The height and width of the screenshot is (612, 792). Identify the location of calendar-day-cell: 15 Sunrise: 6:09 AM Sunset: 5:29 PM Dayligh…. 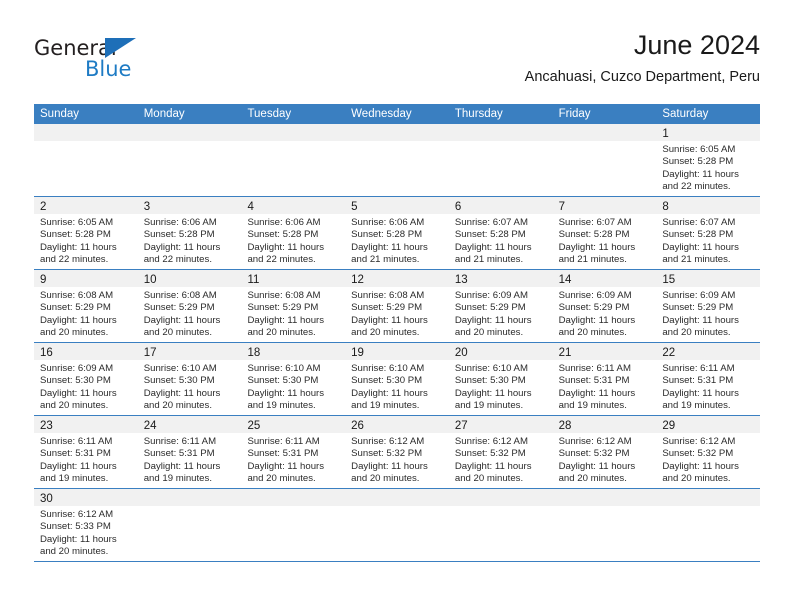
(708, 306).